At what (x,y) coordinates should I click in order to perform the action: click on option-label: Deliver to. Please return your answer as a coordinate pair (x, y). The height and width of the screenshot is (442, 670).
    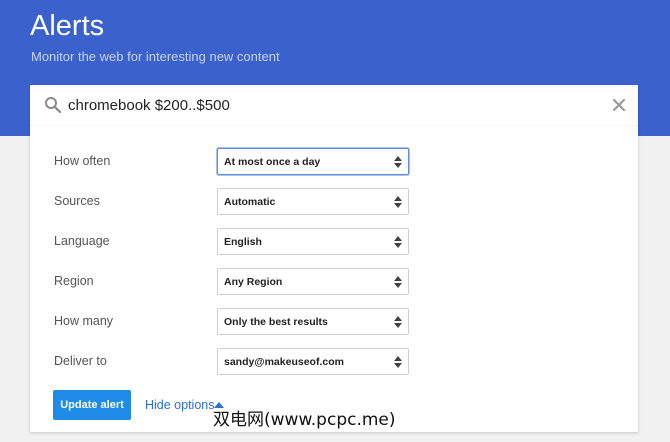
    Looking at the image, I should click on (80, 361).